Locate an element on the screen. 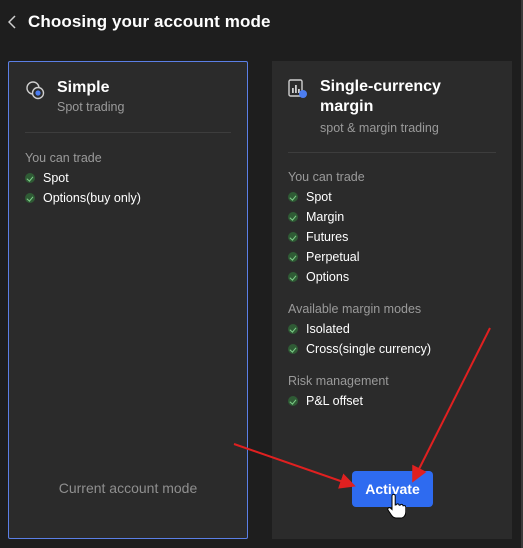  list-item: Cross(single currency) is located at coordinates (359, 349).